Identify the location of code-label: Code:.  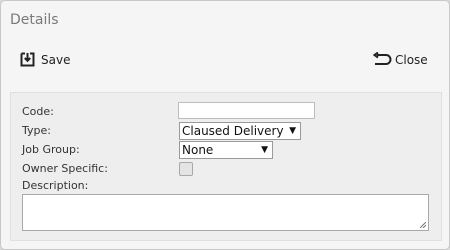
(38, 111).